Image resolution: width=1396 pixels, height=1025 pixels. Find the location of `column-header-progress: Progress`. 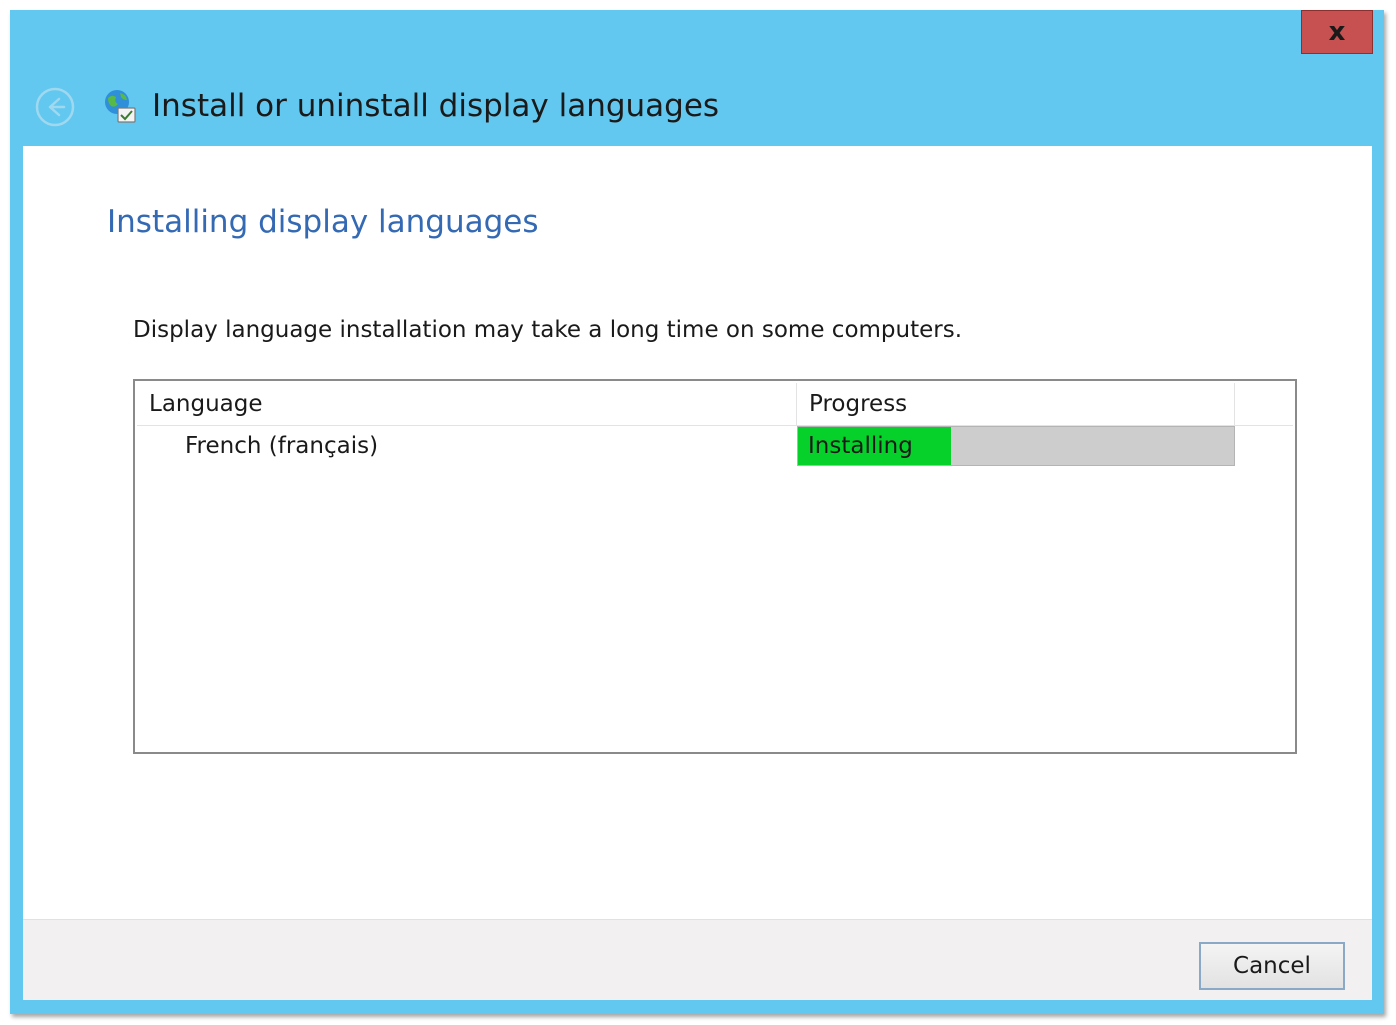

column-header-progress: Progress is located at coordinates (1016, 404).